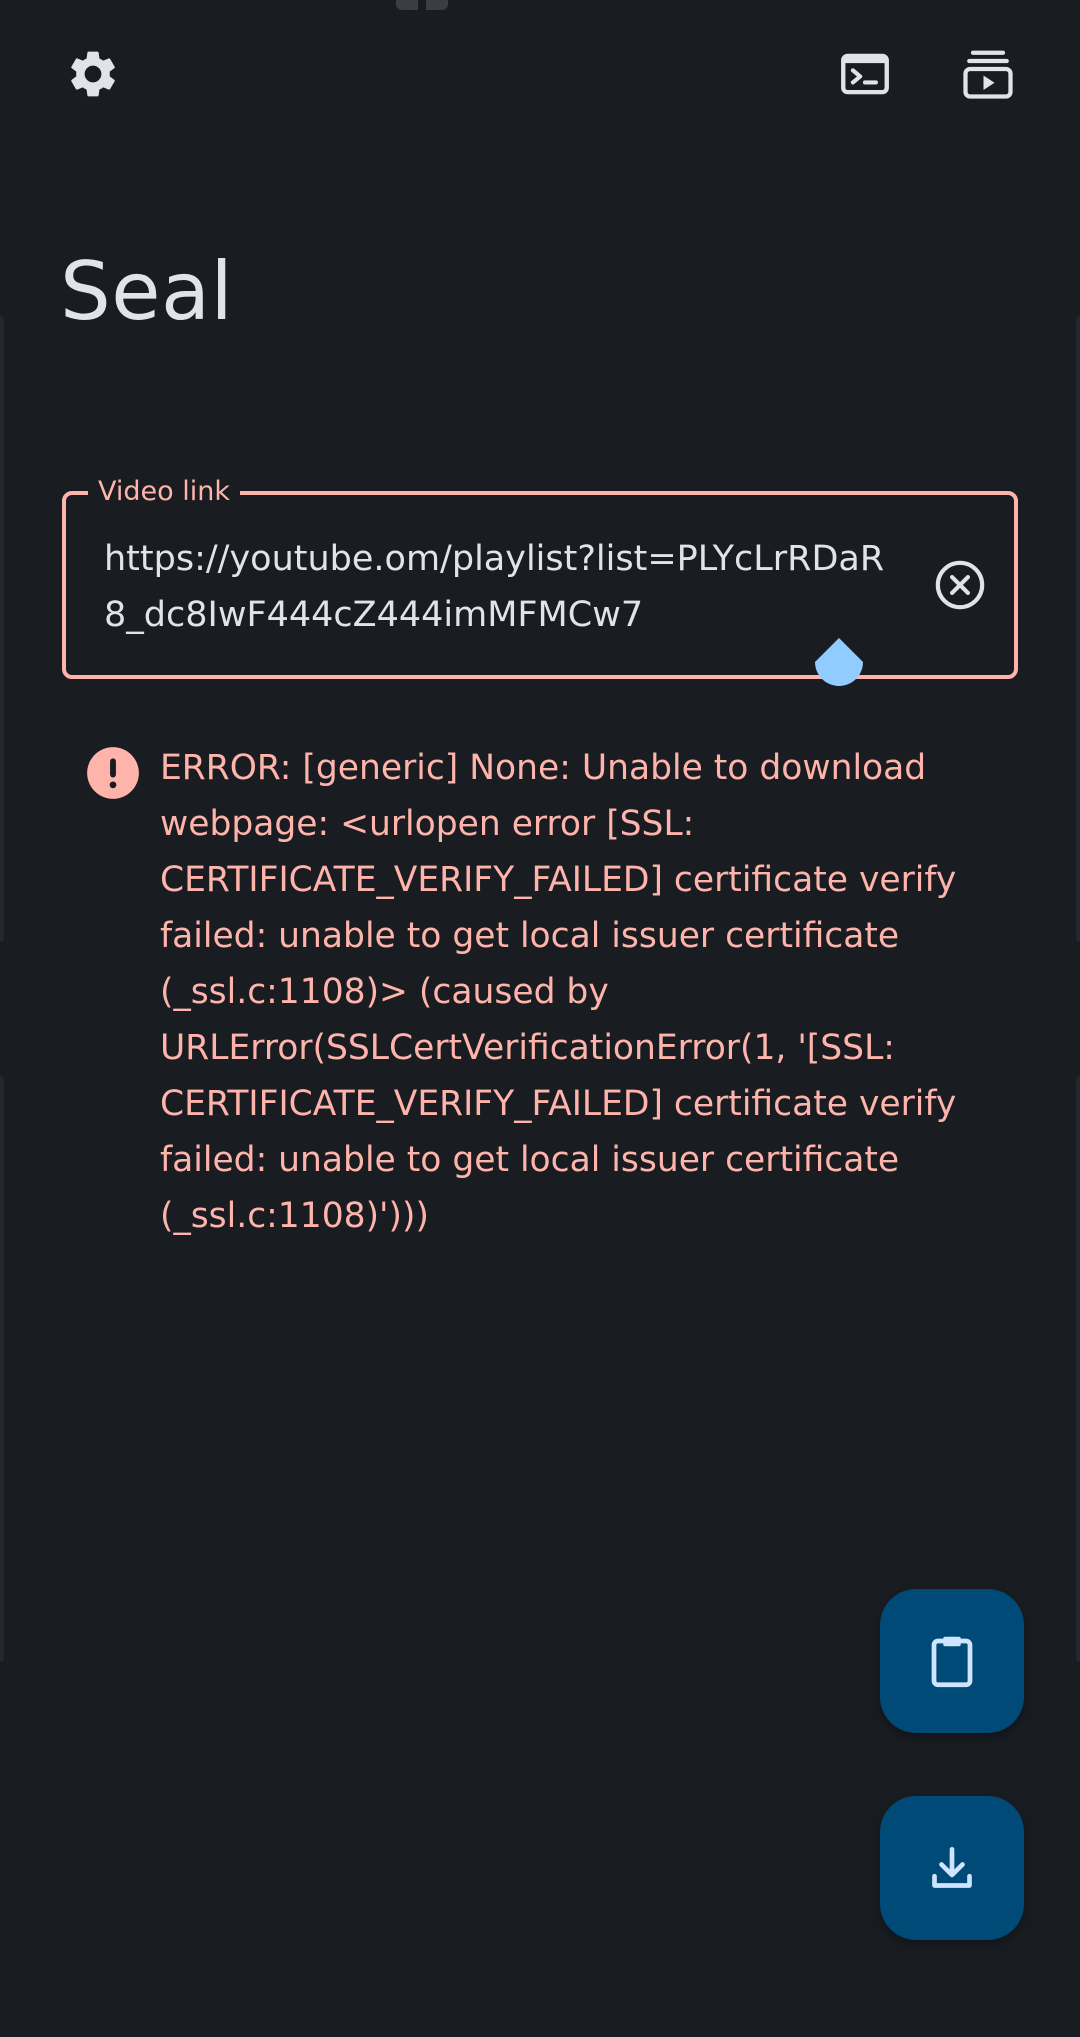 The height and width of the screenshot is (2037, 1080). I want to click on edge-decoration-right-bottom, so click(1078, 1369).